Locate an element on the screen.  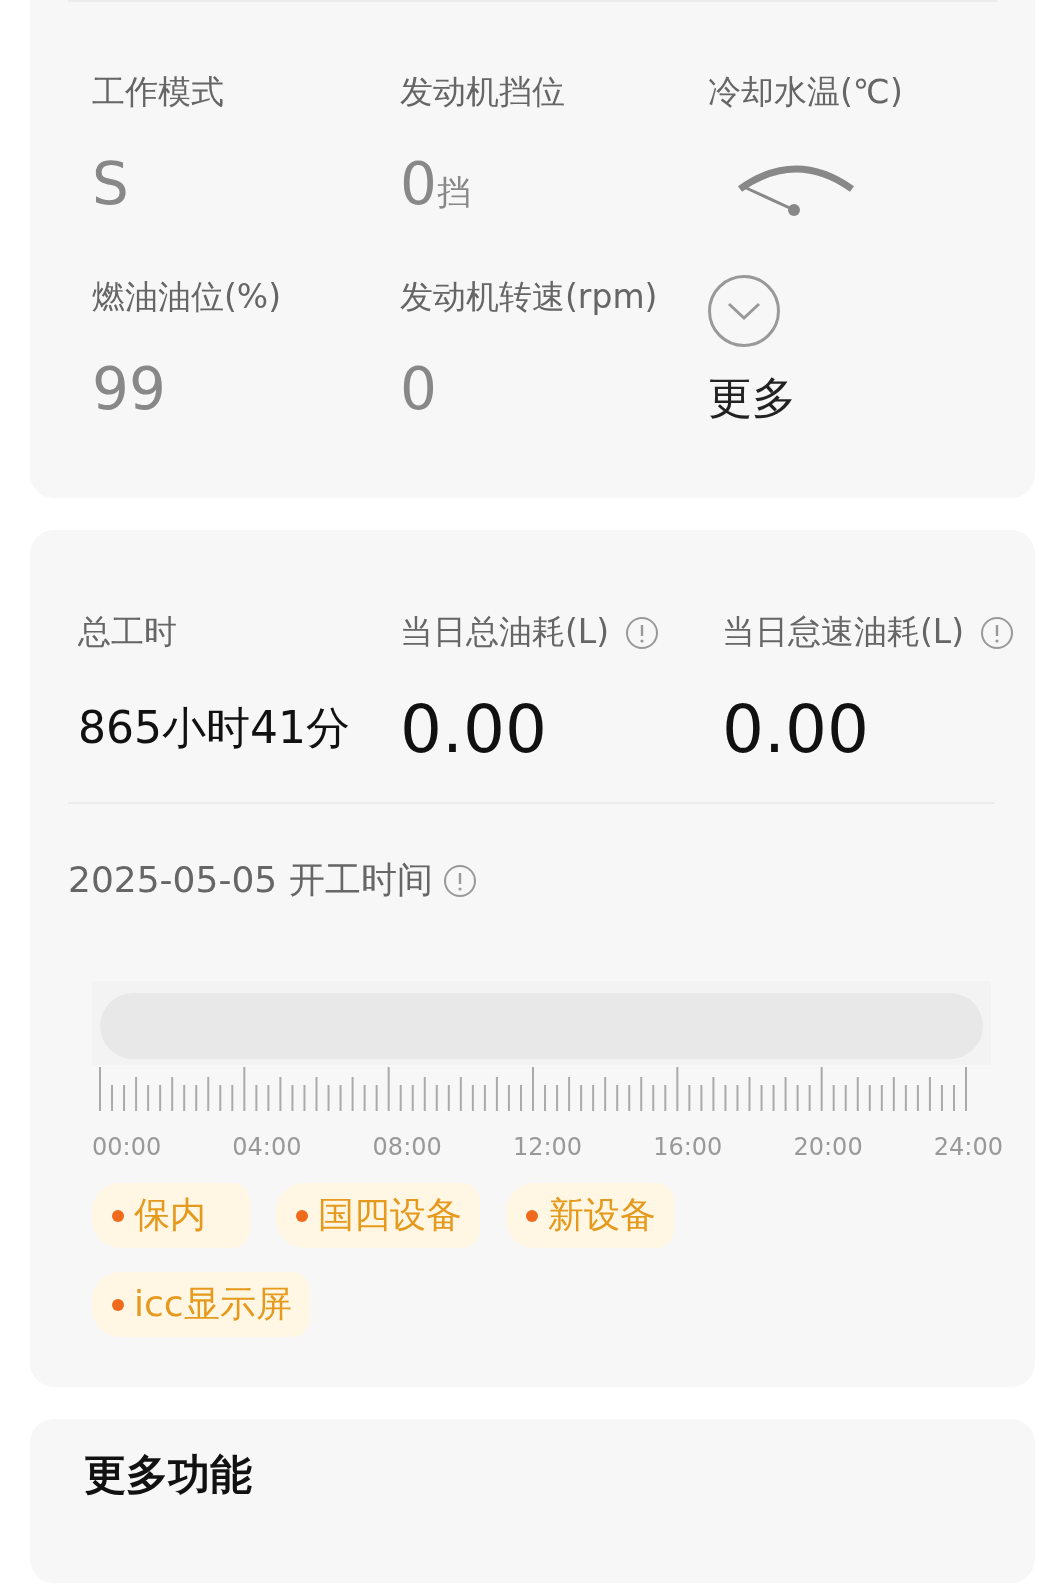
metric-value: 0挡 is located at coordinates (436, 184).